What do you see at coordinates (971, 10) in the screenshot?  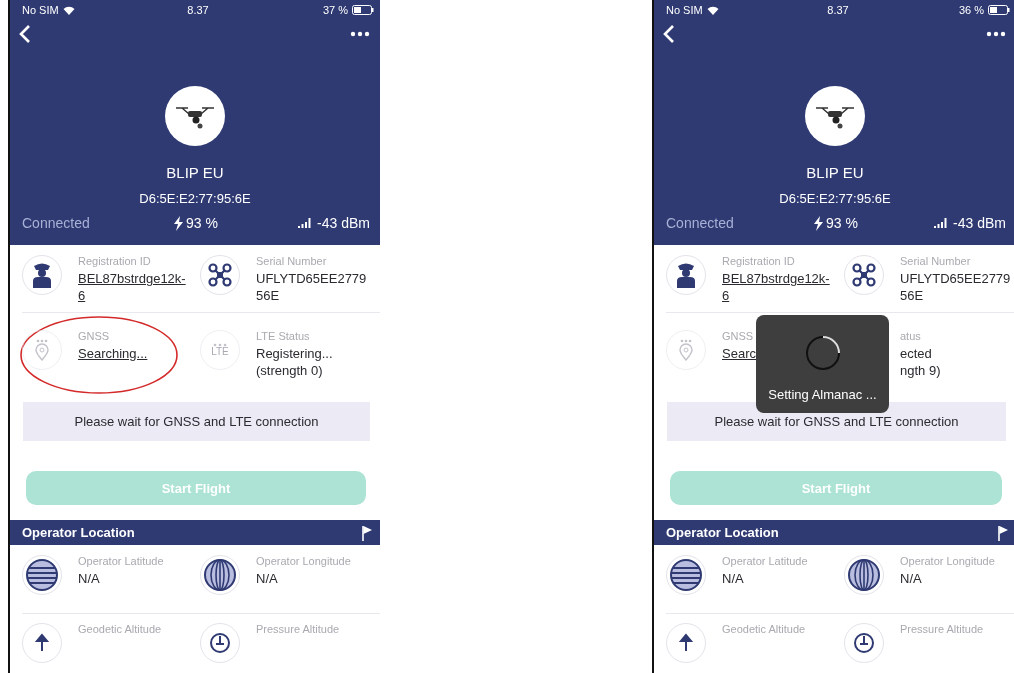 I see `battery-text: 36 %` at bounding box center [971, 10].